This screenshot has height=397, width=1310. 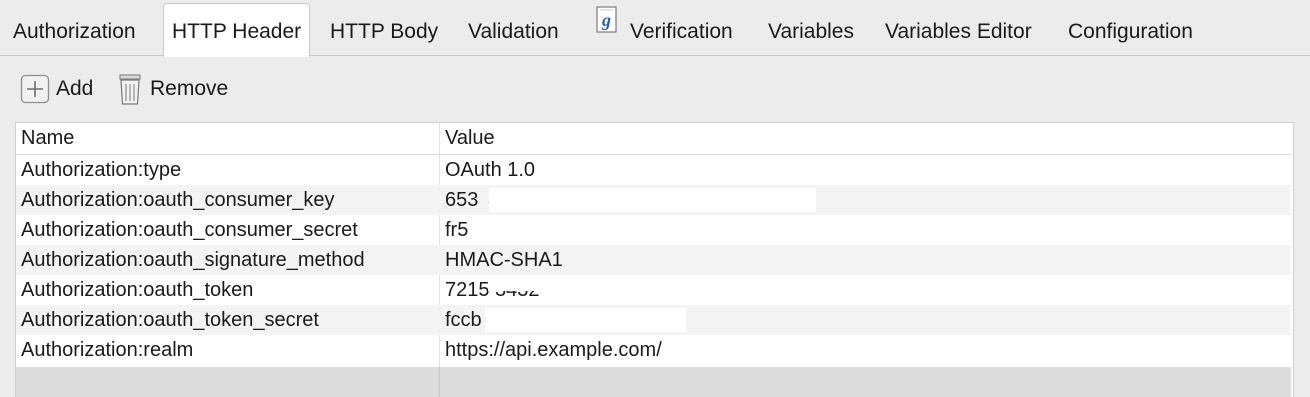 What do you see at coordinates (170, 320) in the screenshot?
I see `header-name-cell: Authorization:oauth_token_secret` at bounding box center [170, 320].